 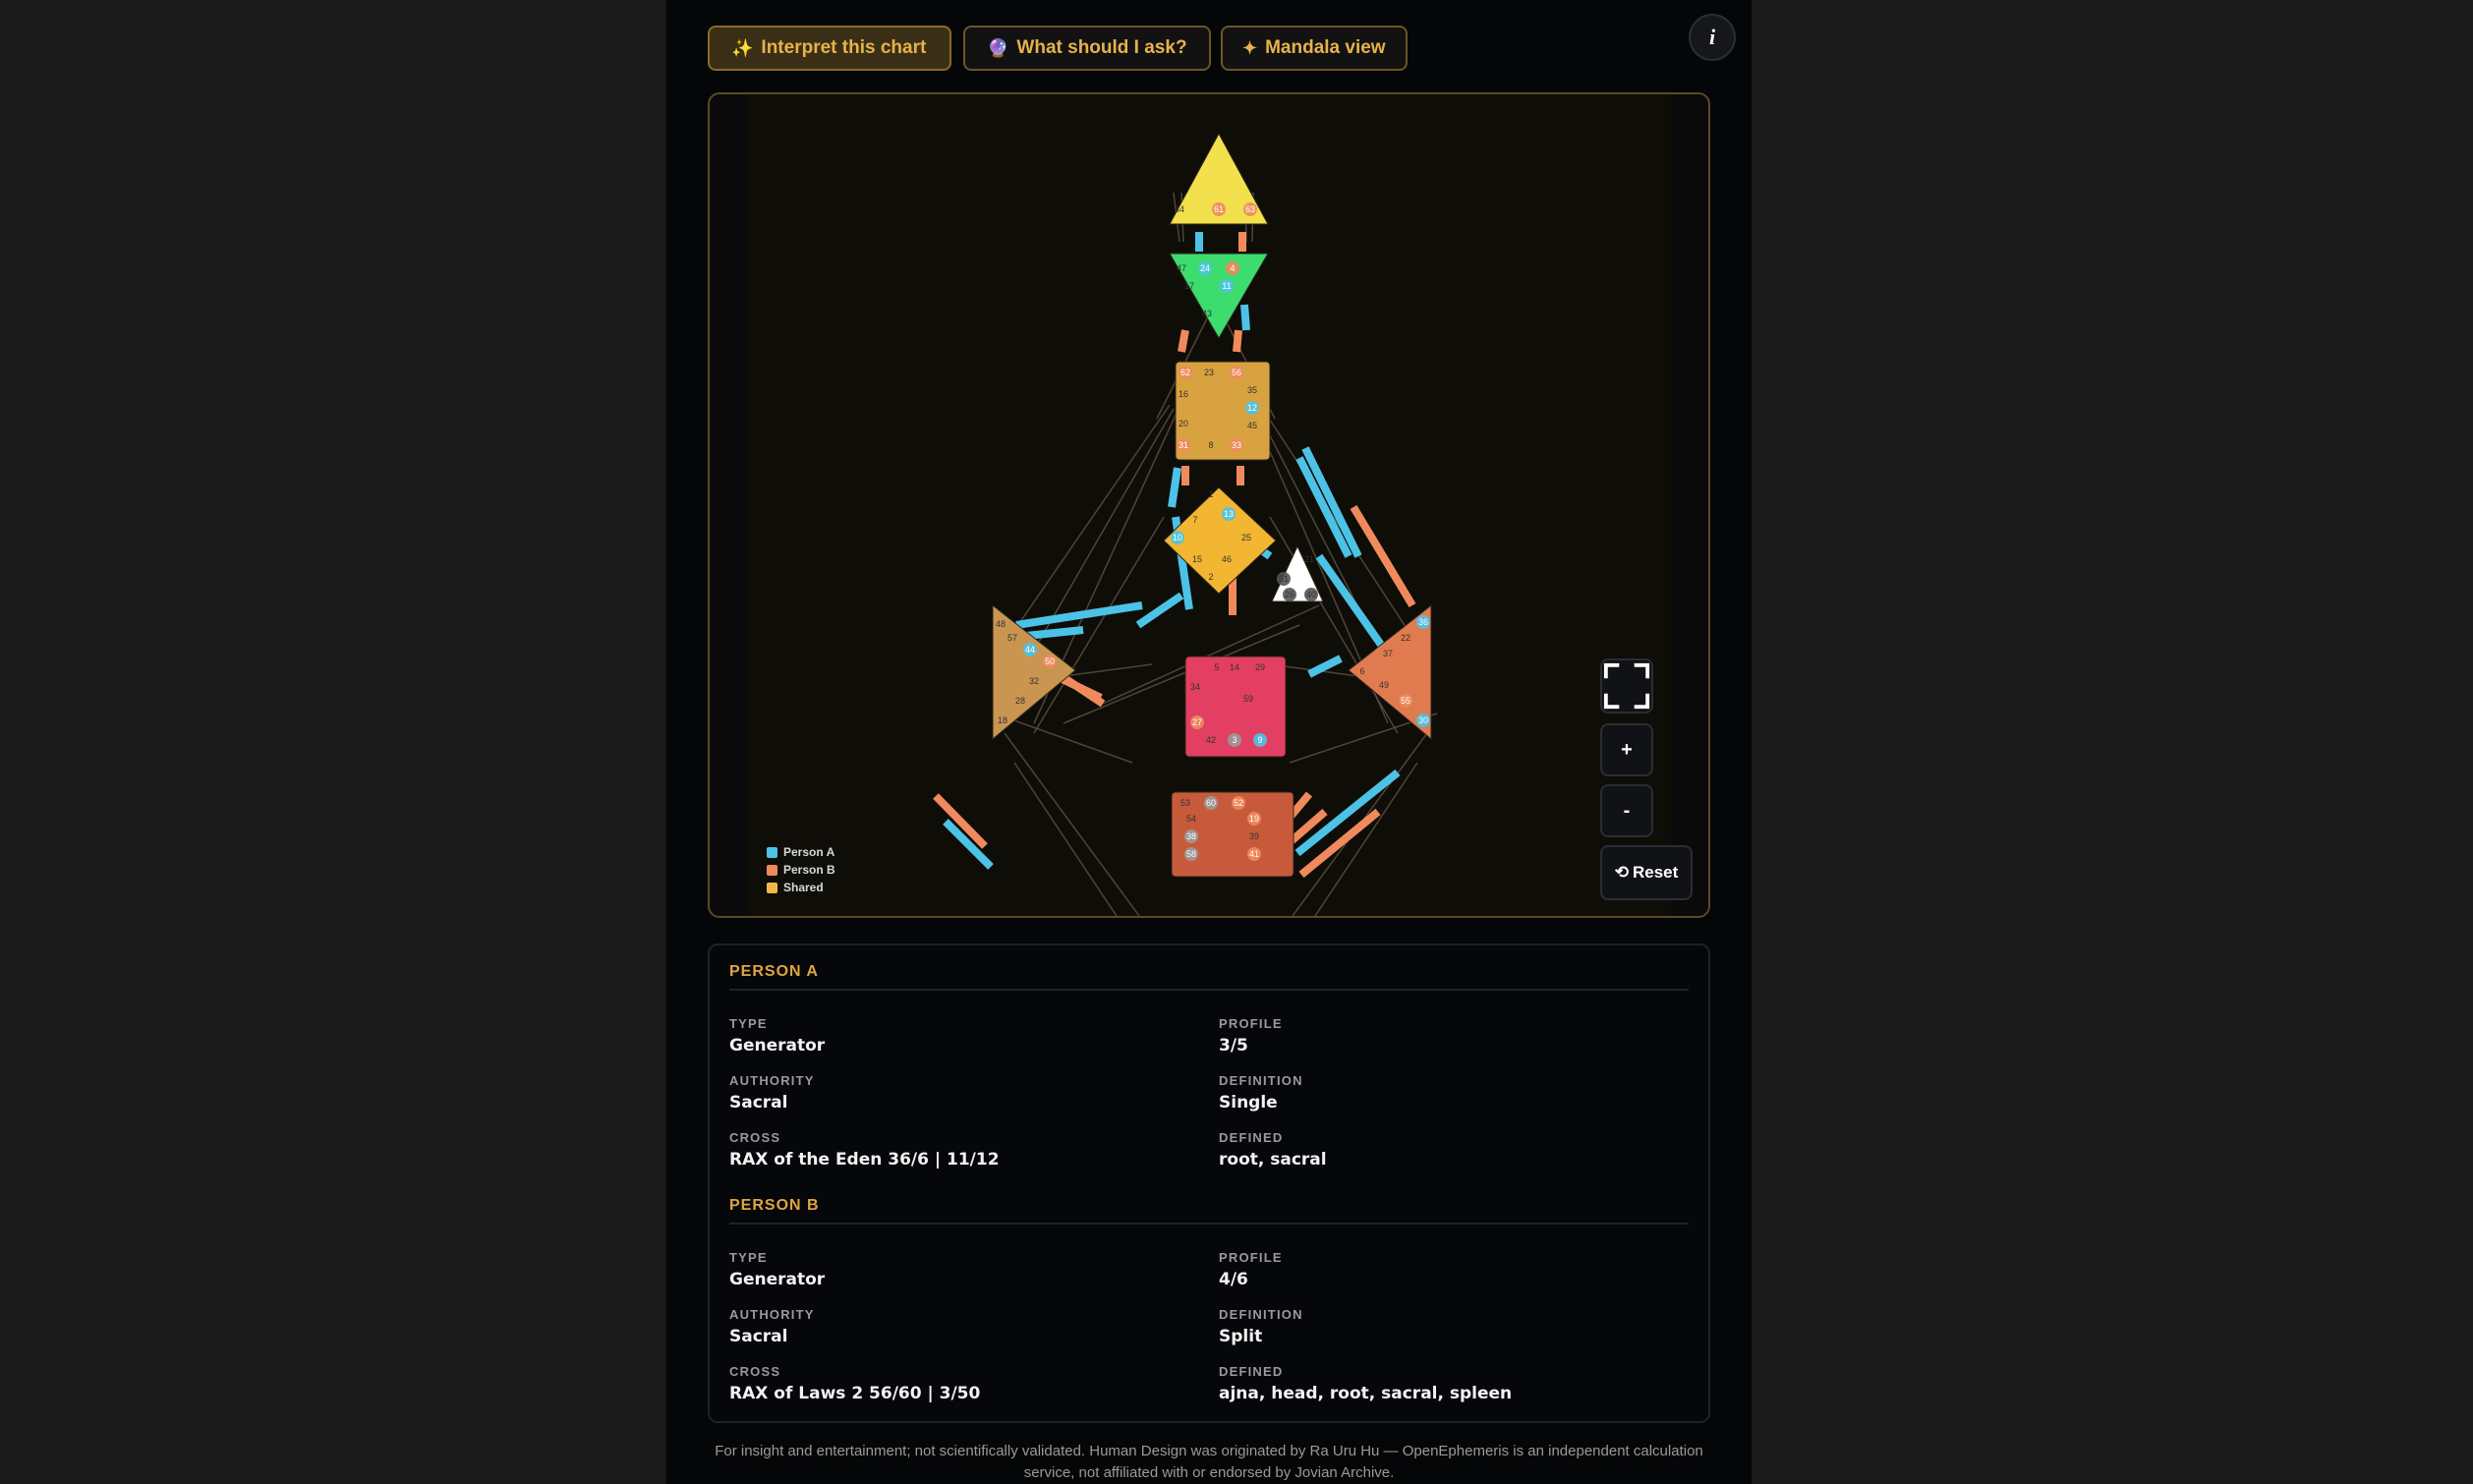 What do you see at coordinates (1655, 872) in the screenshot?
I see `reset-label: Reset` at bounding box center [1655, 872].